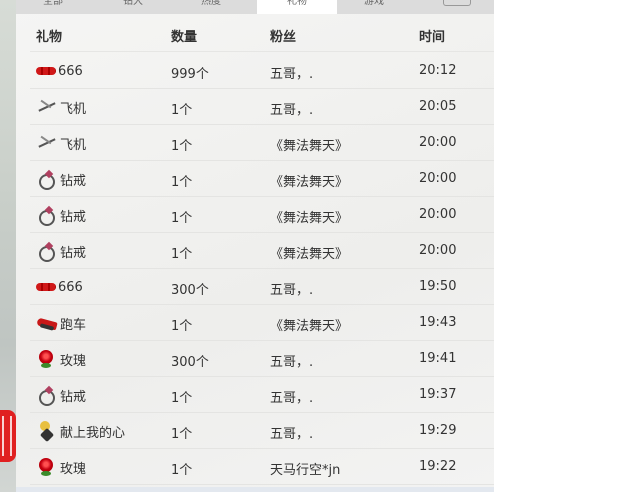 This screenshot has height=492, width=619. I want to click on tab-game: 游戏, so click(374, 7).